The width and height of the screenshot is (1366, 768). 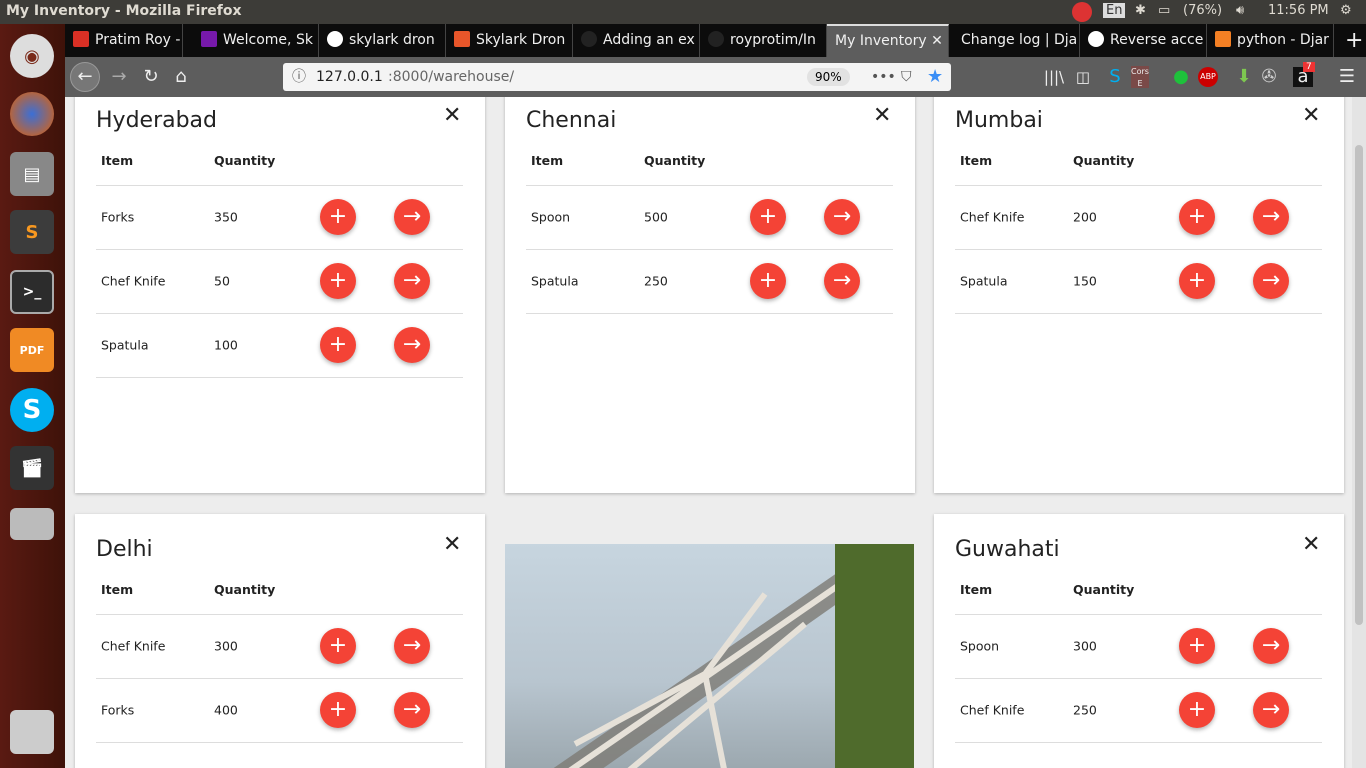 I want to click on tab-github-repo: royprotim/In, so click(x=763, y=40).